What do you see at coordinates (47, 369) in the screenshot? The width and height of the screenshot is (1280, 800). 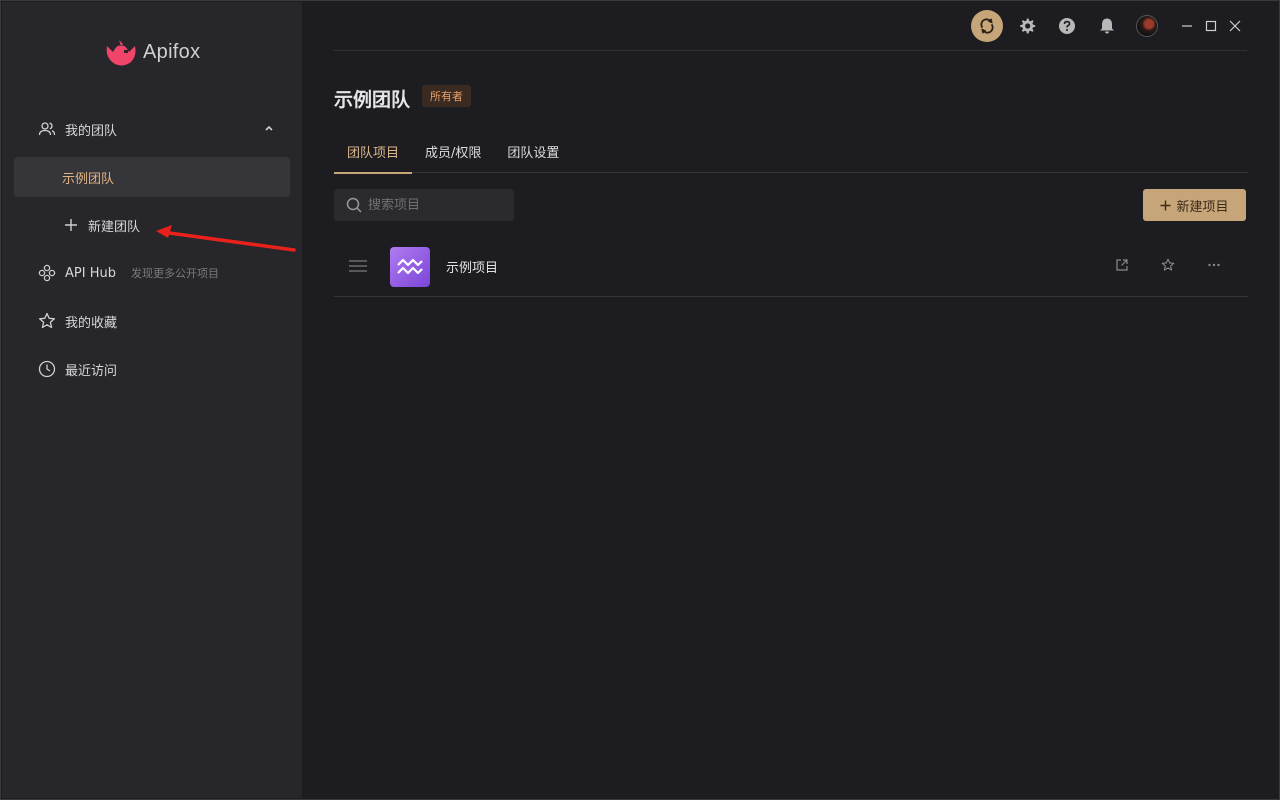 I see `clock-icon` at bounding box center [47, 369].